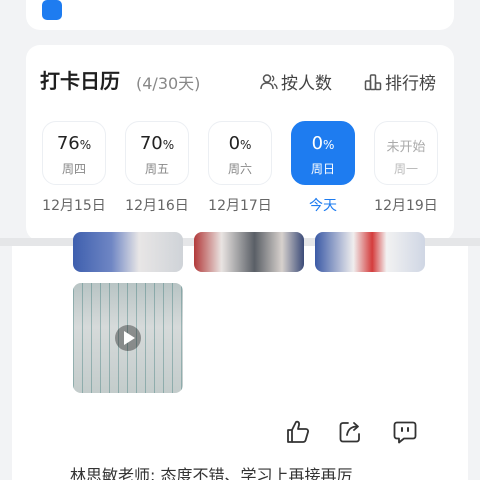 The image size is (480, 480). I want to click on top-card, so click(240, 15).